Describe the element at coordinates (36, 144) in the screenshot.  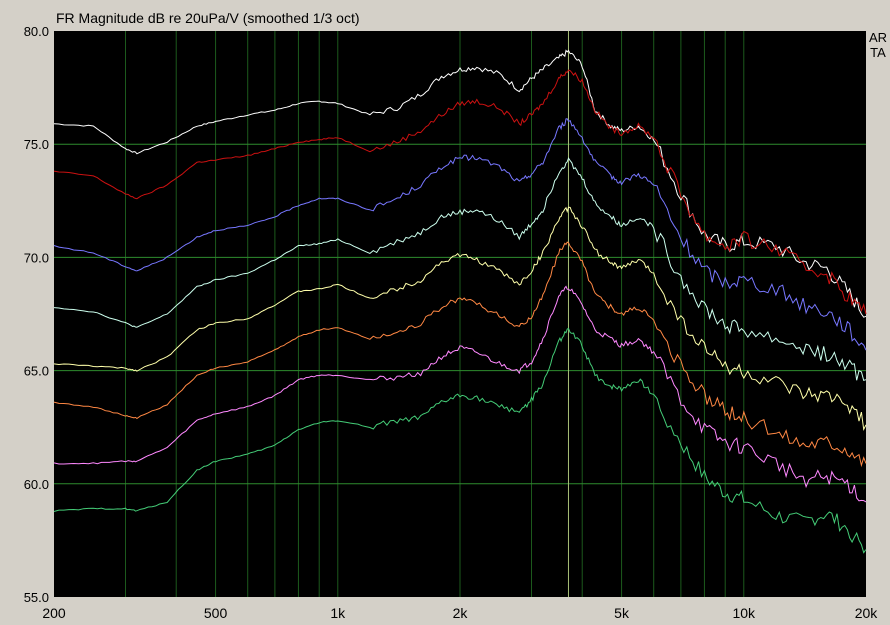
I see `y-tick-label: 75.0` at that location.